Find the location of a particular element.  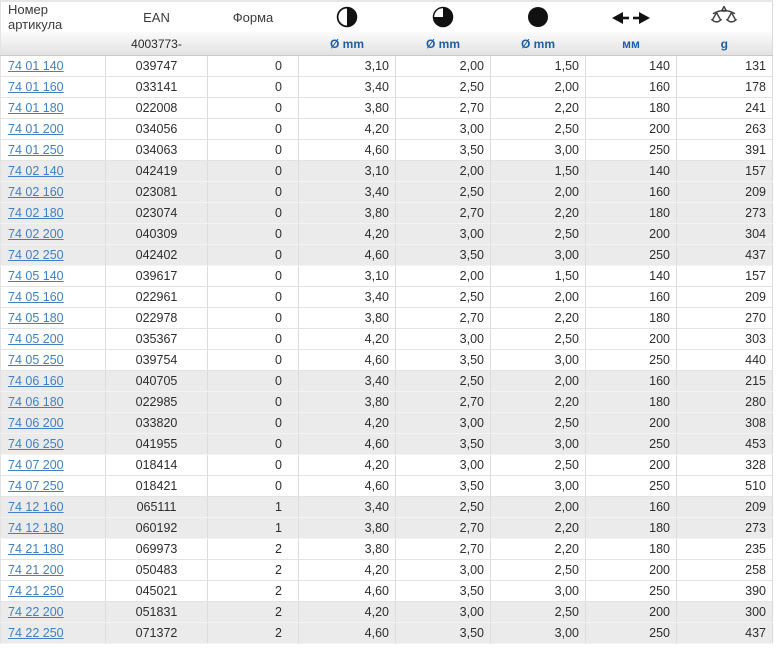

article-link: 74 02 180 is located at coordinates (36, 213).